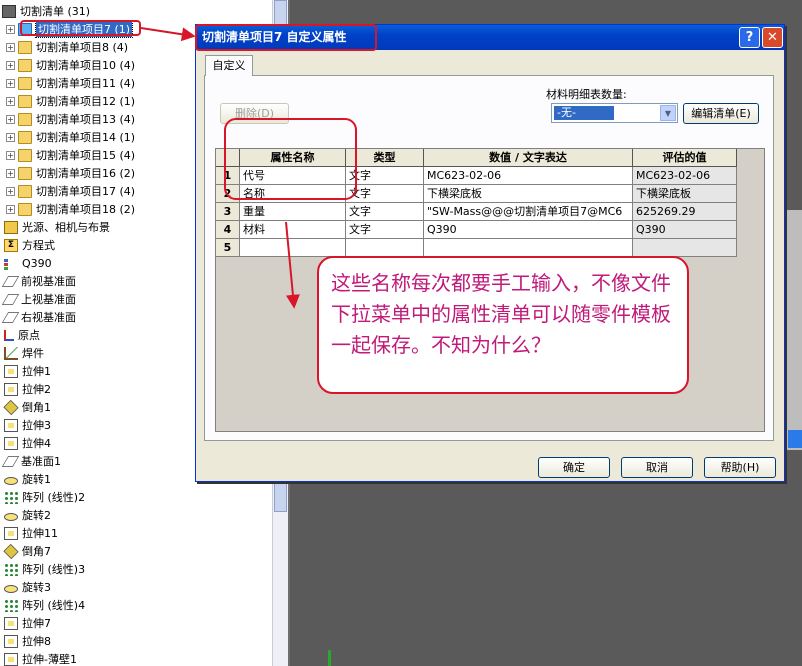 The image size is (802, 666). I want to click on tree-item-cutlist: + 切割清单项目8 (4), so click(67, 47).